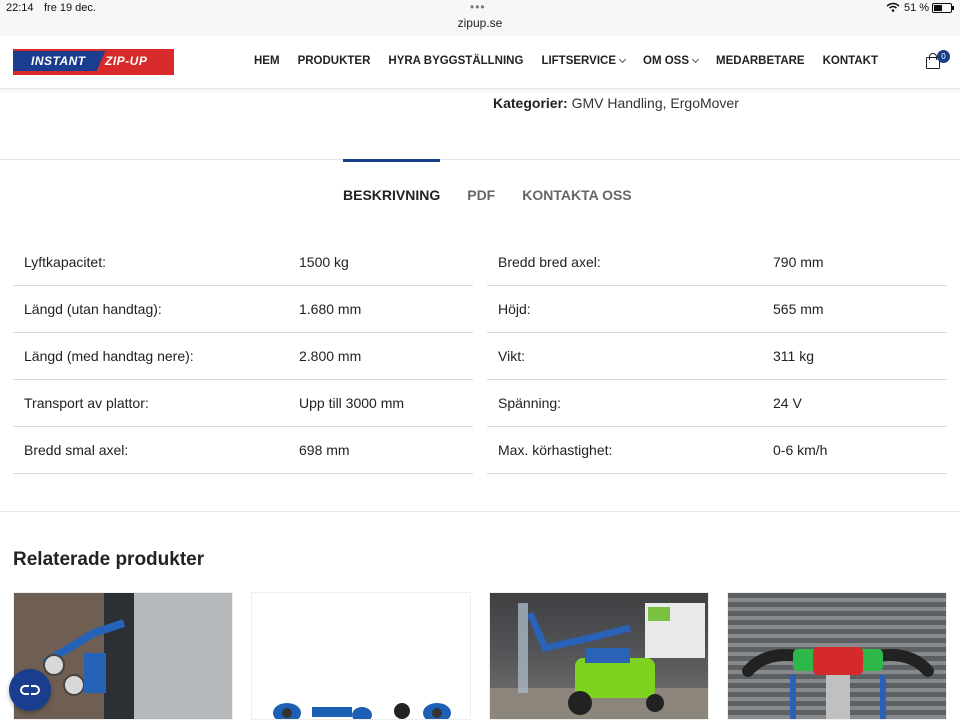  Describe the element at coordinates (514, 309) in the screenshot. I see `spec-key: Höjd:` at that location.